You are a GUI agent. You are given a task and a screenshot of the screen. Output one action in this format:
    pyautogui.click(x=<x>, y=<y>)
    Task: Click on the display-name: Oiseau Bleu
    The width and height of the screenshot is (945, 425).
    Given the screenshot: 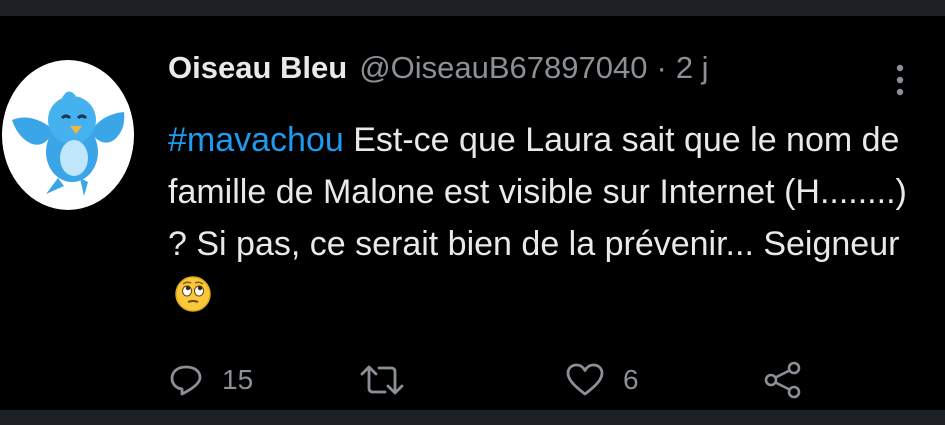 What is the action you would take?
    pyautogui.click(x=257, y=68)
    